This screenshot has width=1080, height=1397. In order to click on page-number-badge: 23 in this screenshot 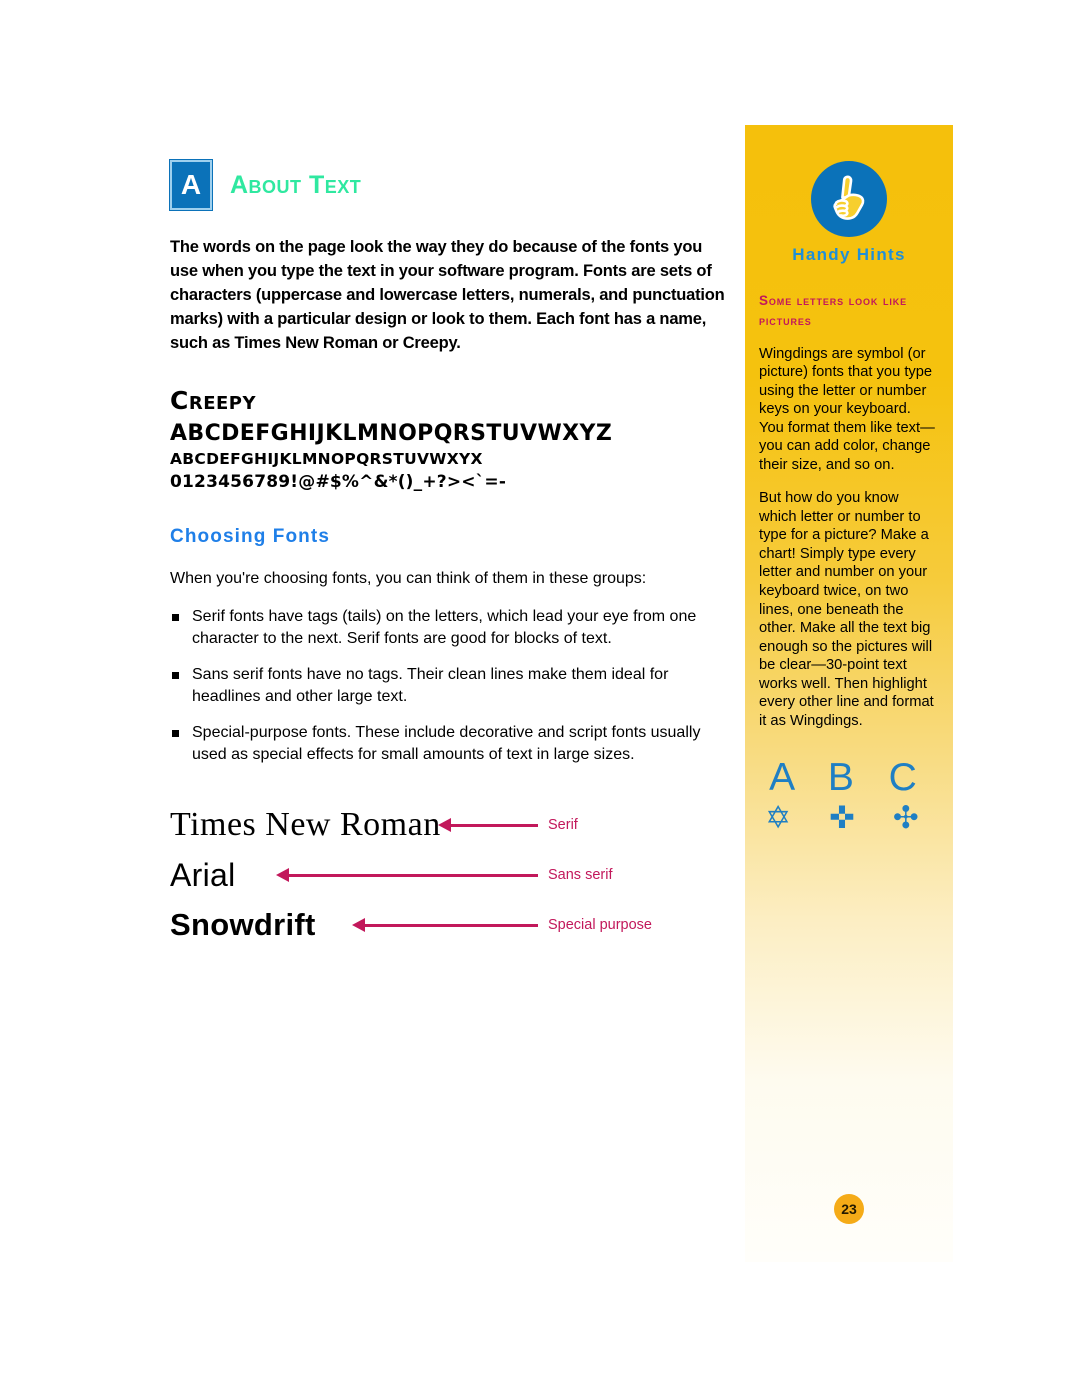, I will do `click(849, 1209)`.